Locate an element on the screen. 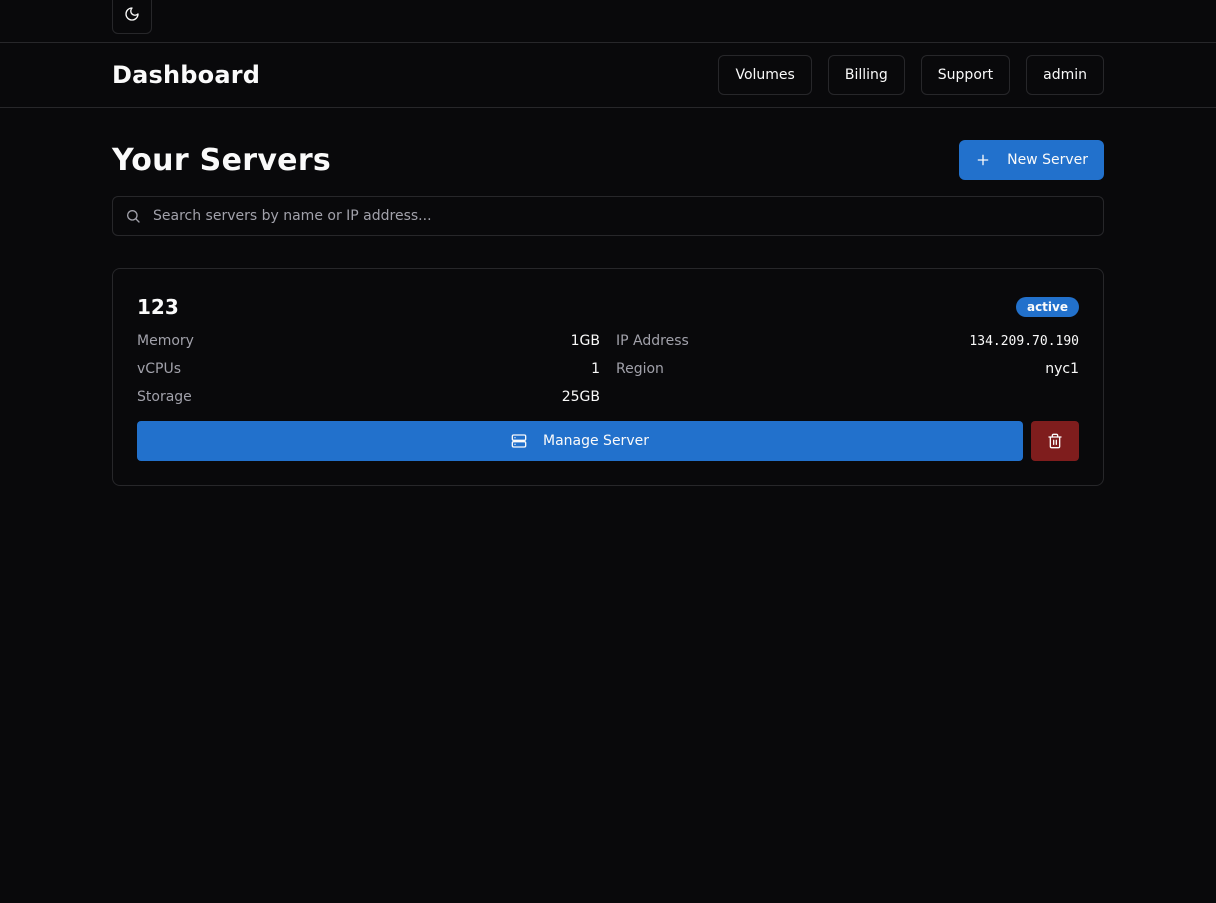 The image size is (1216, 903). server-icon is located at coordinates (519, 441).